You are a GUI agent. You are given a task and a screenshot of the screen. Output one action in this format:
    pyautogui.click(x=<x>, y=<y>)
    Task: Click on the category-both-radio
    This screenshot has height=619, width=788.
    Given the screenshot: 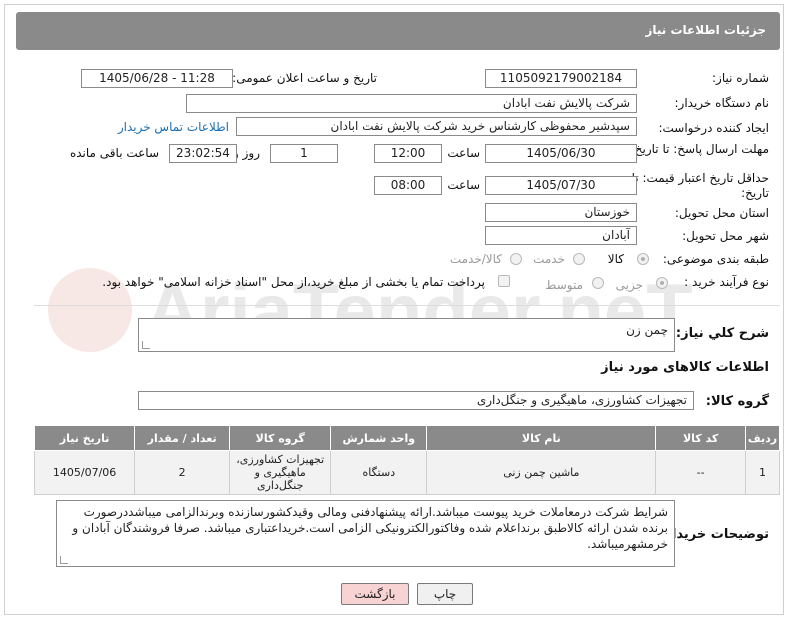 What is the action you would take?
    pyautogui.click(x=516, y=259)
    